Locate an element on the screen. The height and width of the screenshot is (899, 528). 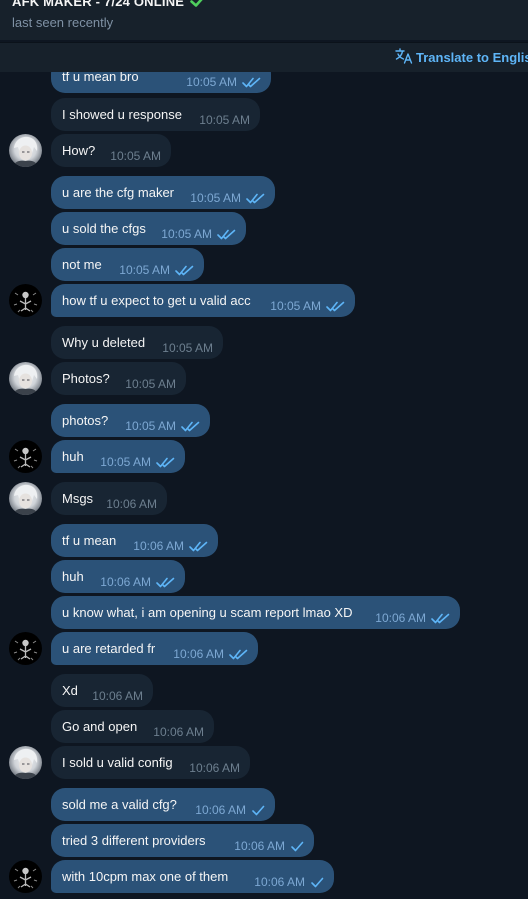
outgoing-message: huh 10:06 AM is located at coordinates (118, 576).